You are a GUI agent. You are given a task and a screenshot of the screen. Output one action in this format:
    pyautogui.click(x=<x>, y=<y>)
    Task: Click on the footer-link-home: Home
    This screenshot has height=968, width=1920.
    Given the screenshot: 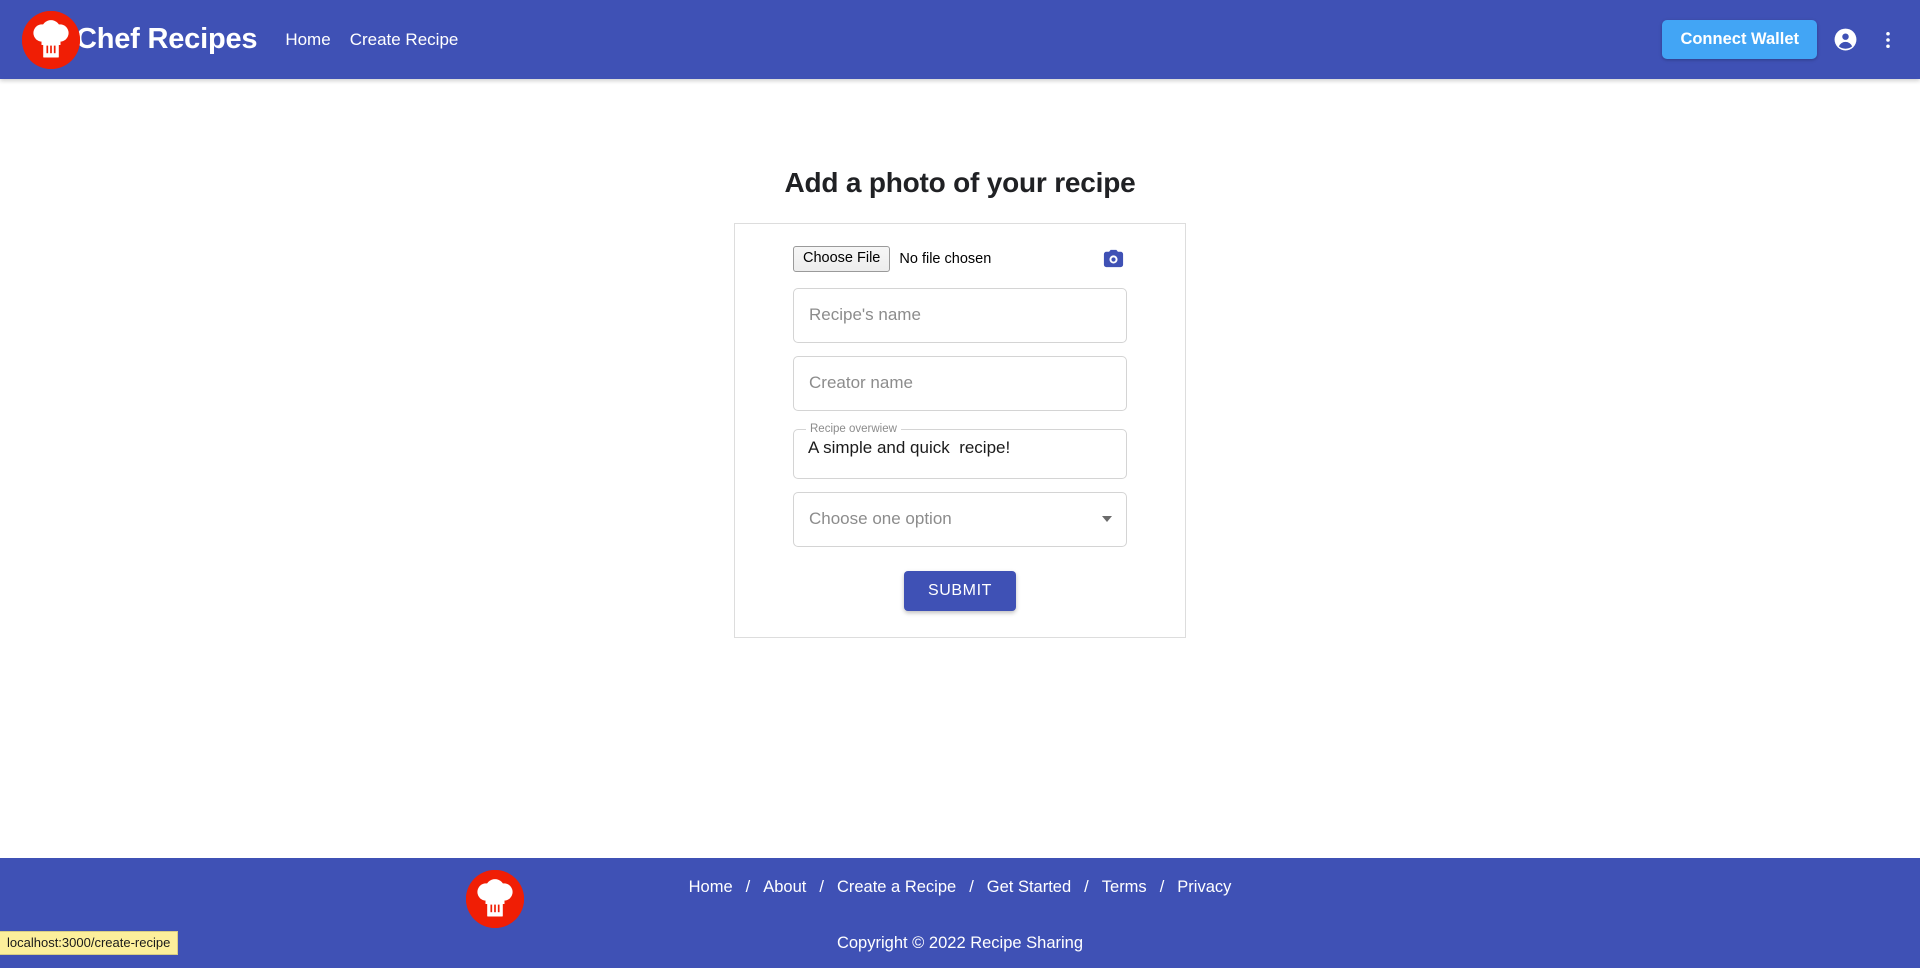 What is the action you would take?
    pyautogui.click(x=711, y=887)
    